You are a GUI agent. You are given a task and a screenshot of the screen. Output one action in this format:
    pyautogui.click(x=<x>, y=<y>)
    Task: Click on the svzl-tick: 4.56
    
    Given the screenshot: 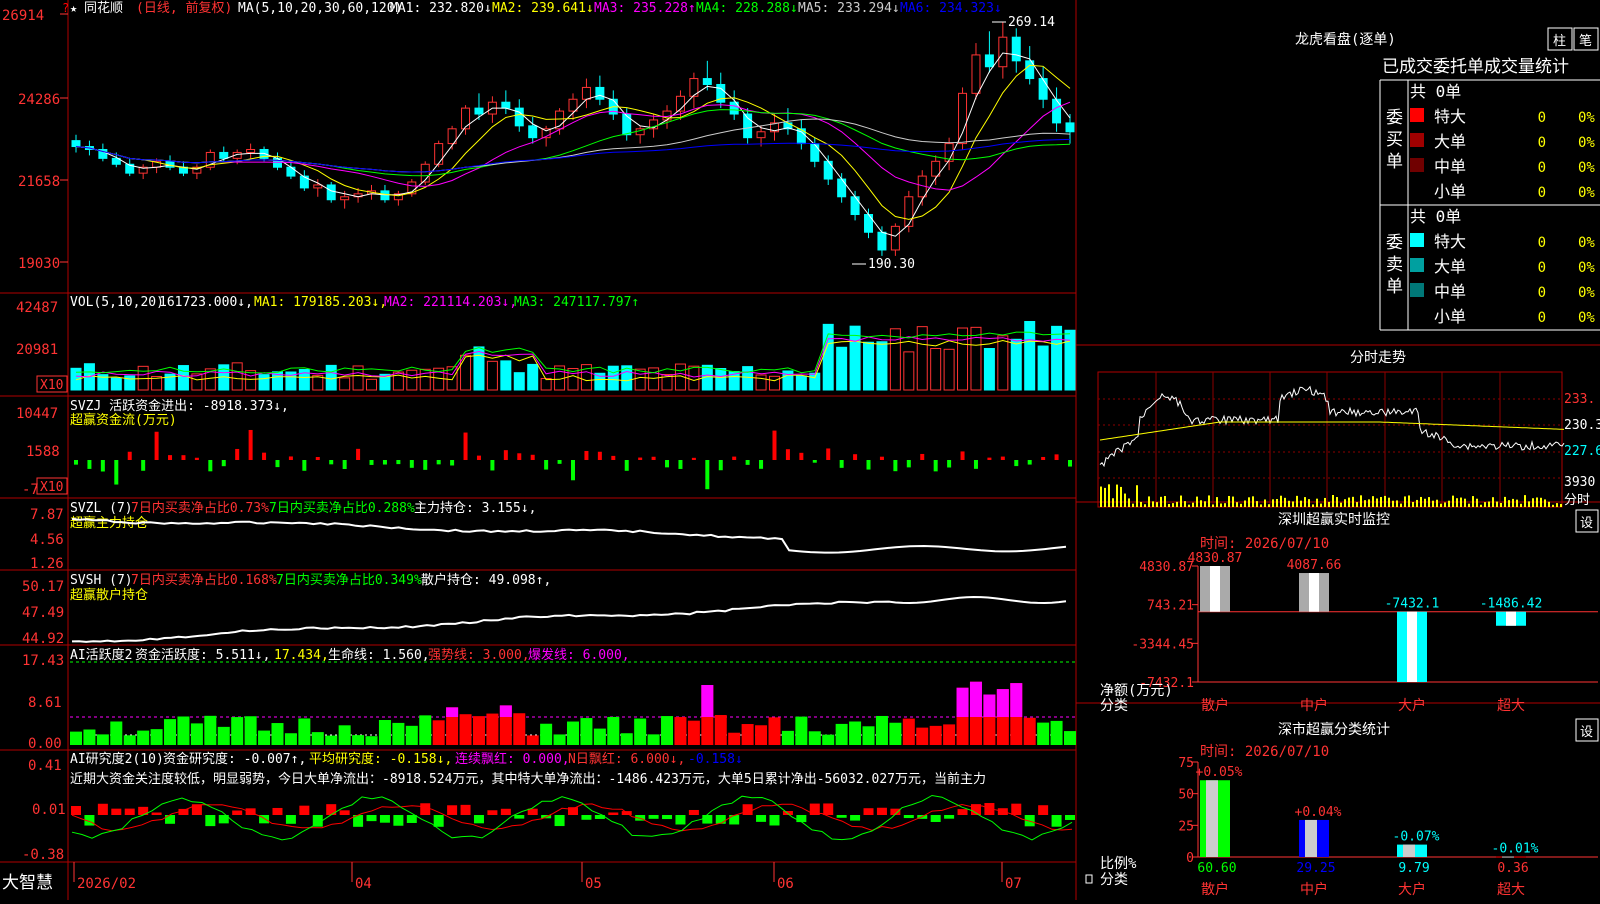 What is the action you would take?
    pyautogui.click(x=47, y=540)
    